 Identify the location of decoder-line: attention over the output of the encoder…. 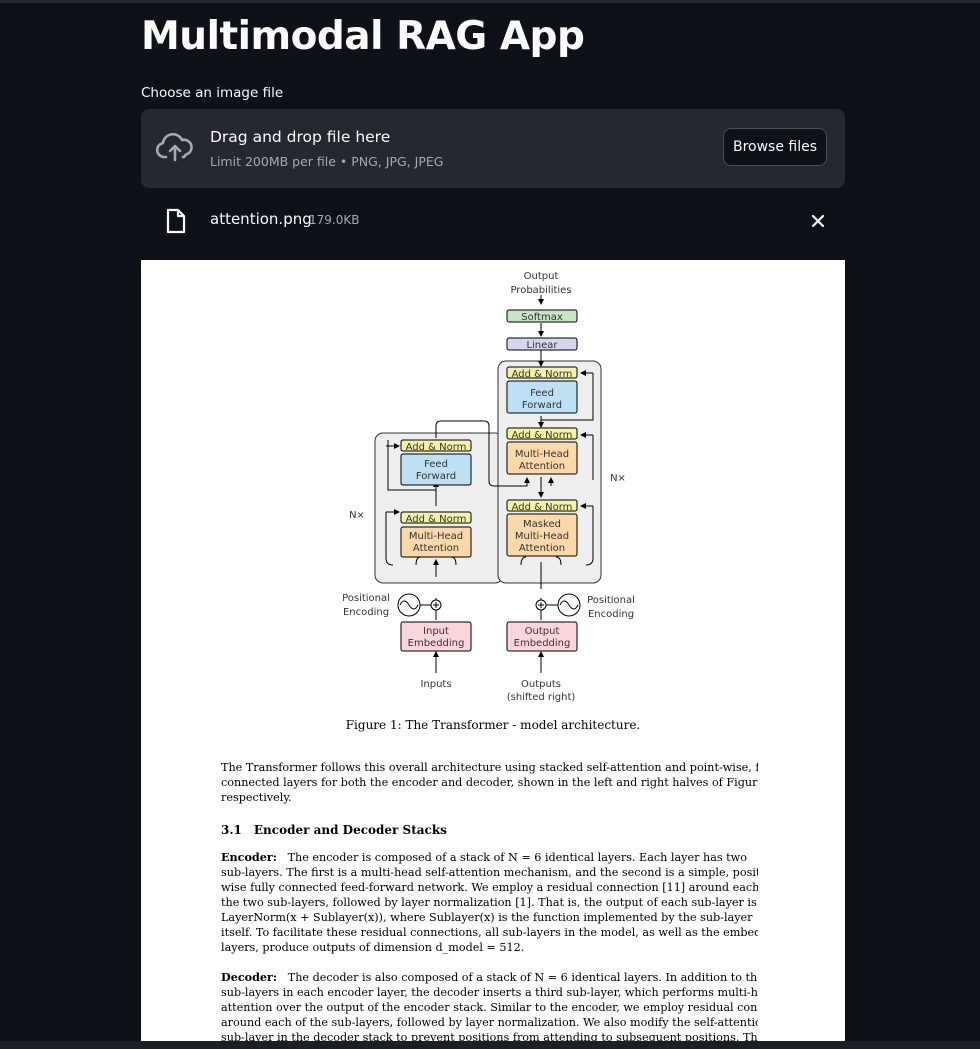
(489, 1007).